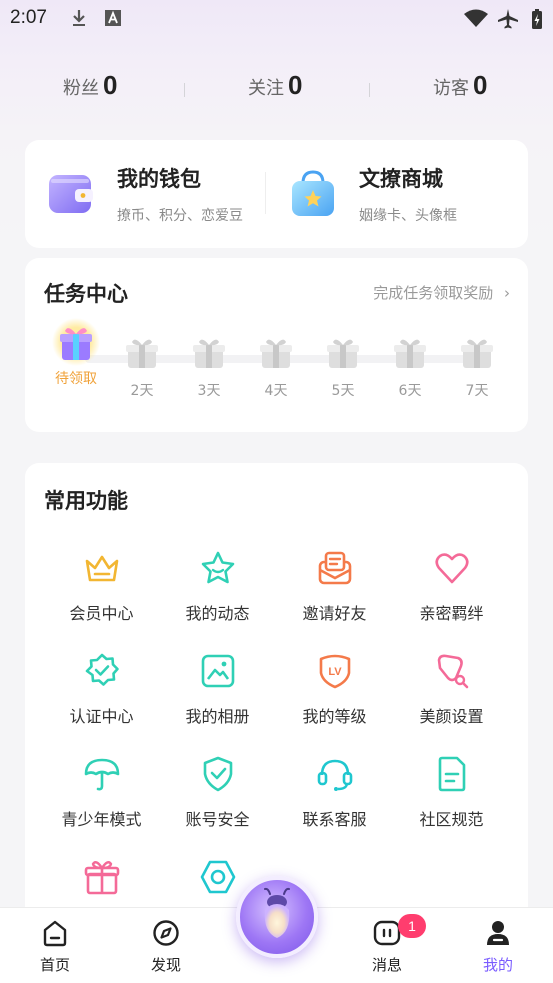  I want to click on task-center-title: 任务中心, so click(86, 294).